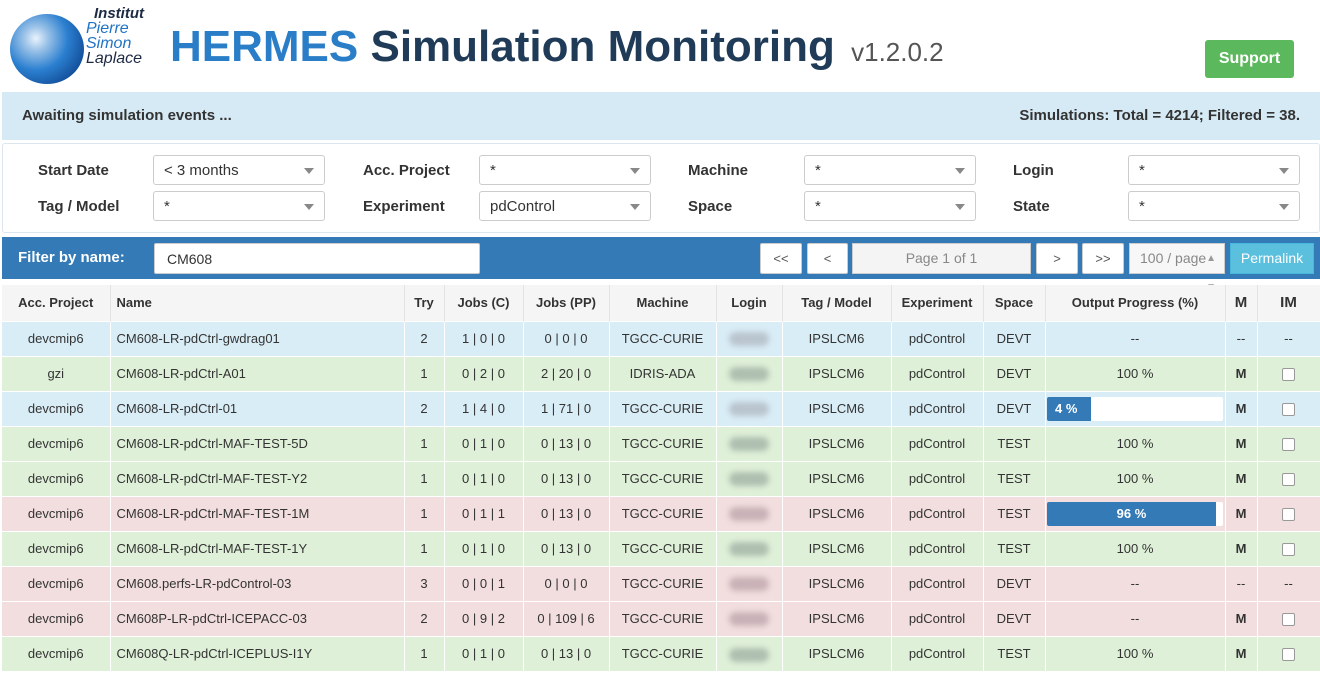 This screenshot has width=1320, height=676. Describe the element at coordinates (827, 258) in the screenshot. I see `prev-page-button: <` at that location.